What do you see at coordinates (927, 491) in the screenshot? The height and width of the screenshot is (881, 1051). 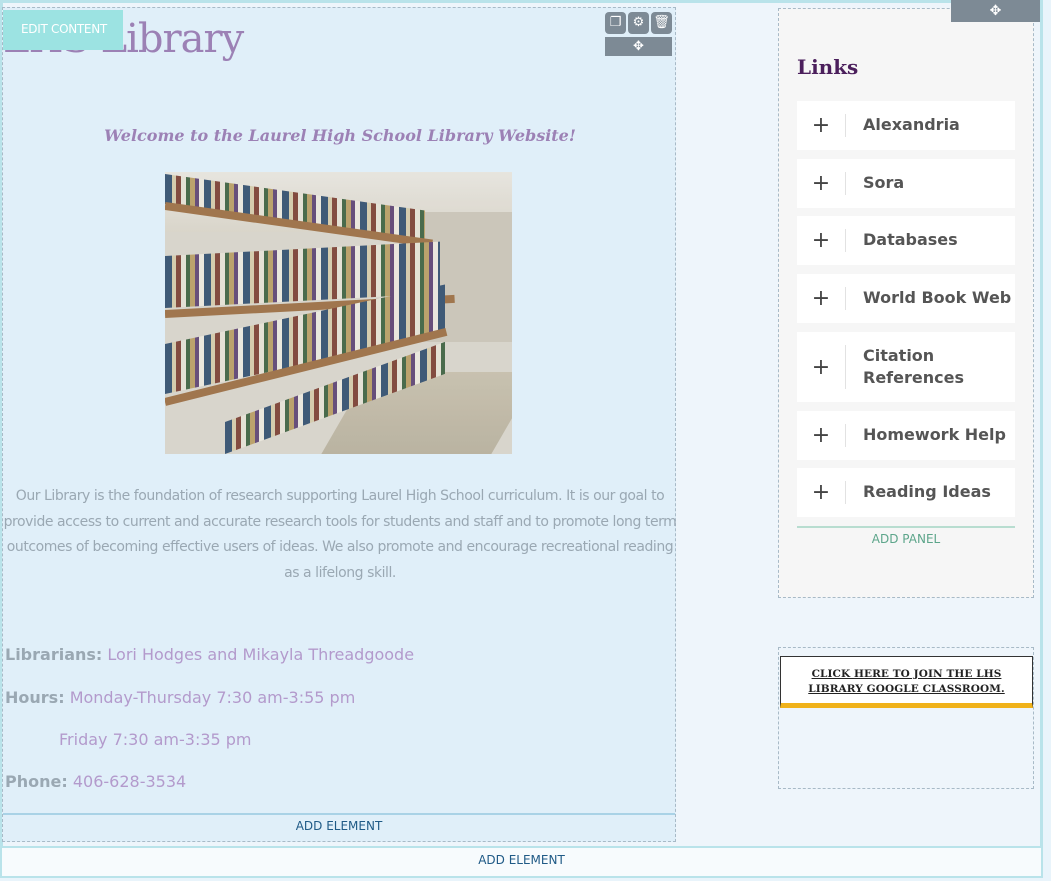 I see `sidebar-item-label: Reading Ideas` at bounding box center [927, 491].